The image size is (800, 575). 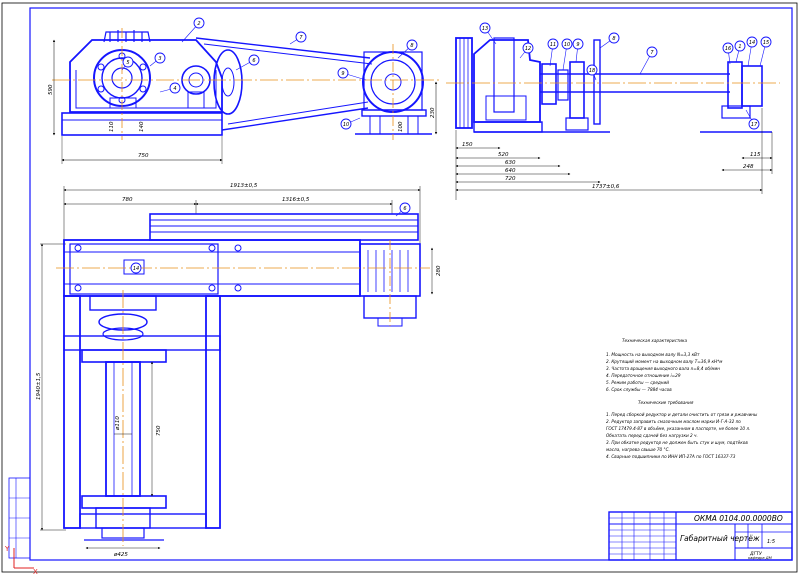 What do you see at coordinates (720, 538) in the screenshot?
I see `title-name: Габаритный чертёж` at bounding box center [720, 538].